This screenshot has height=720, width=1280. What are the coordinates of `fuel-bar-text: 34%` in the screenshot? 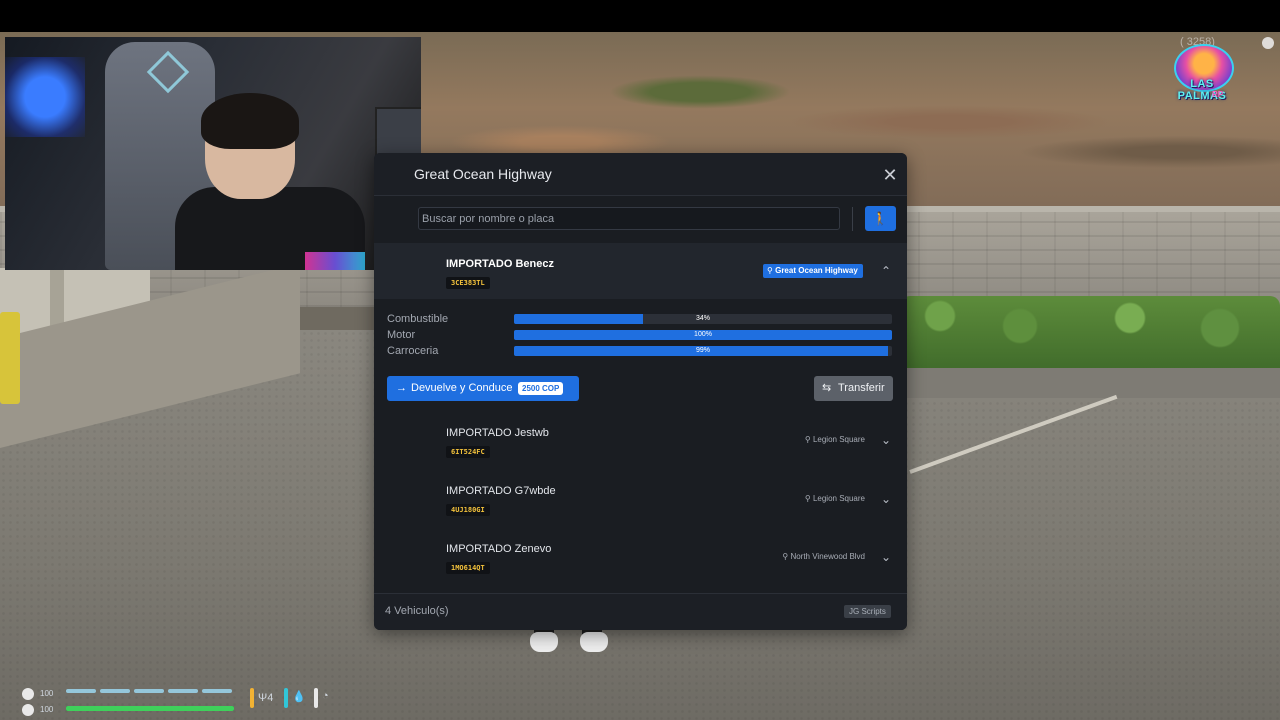 It's located at (702, 318).